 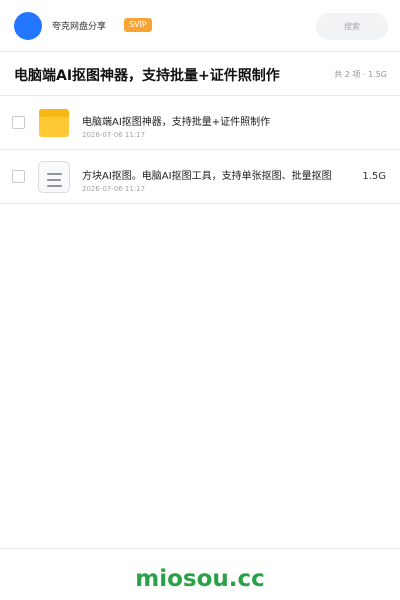 I want to click on share-header: 夸克网盘分享 SVIP 搜索, so click(x=200, y=26).